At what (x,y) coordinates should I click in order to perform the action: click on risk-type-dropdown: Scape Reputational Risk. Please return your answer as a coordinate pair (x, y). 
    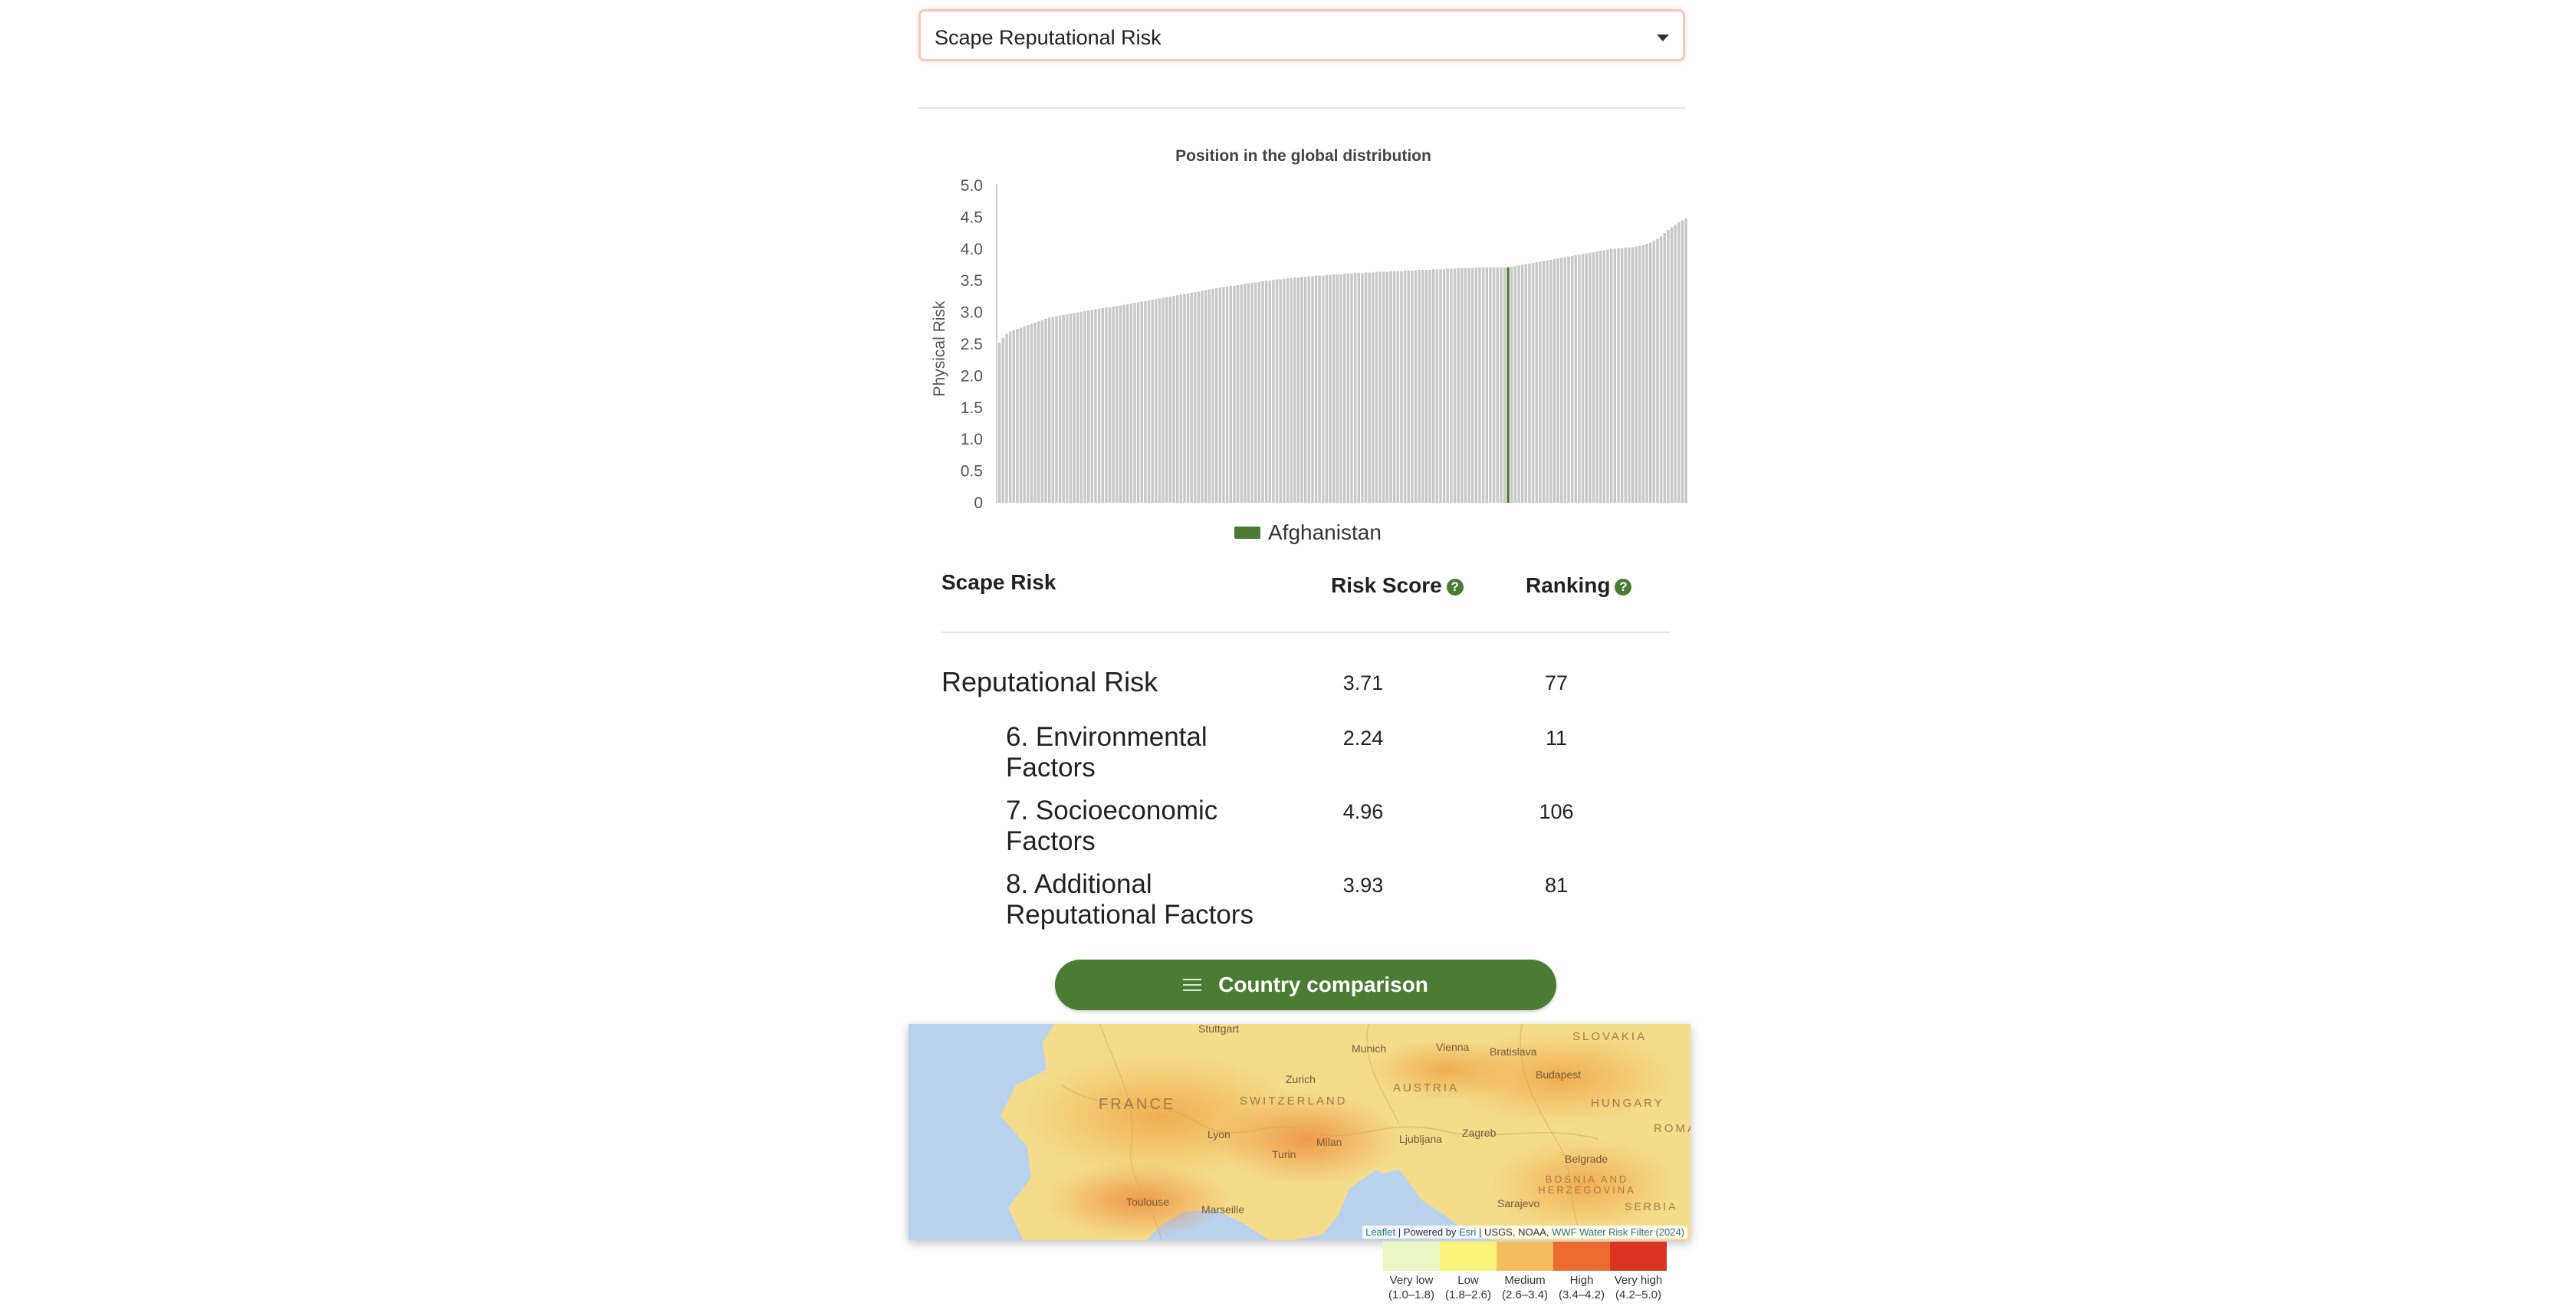
    Looking at the image, I should click on (1302, 35).